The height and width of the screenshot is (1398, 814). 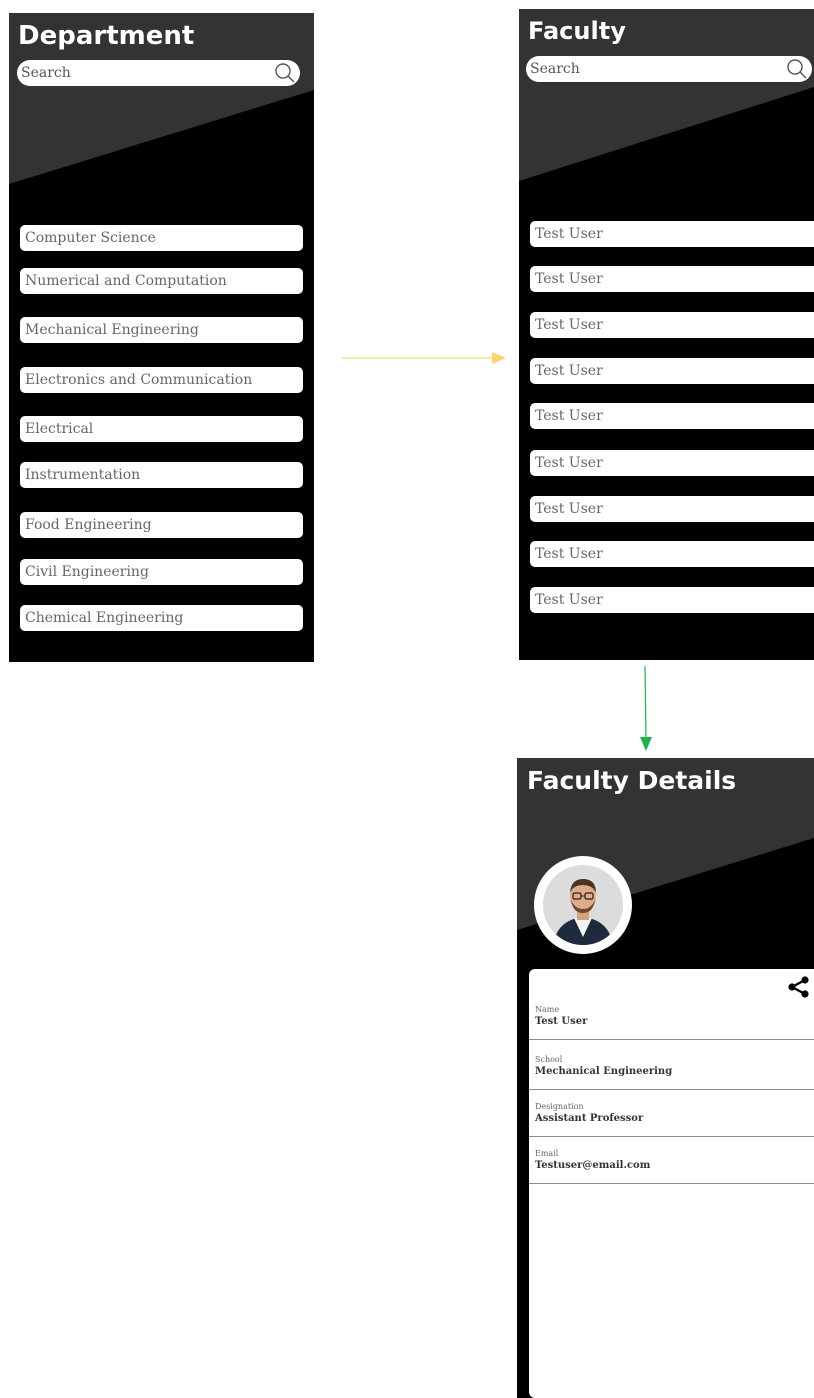 I want to click on list-item-department: Food Engineering, so click(x=161, y=525).